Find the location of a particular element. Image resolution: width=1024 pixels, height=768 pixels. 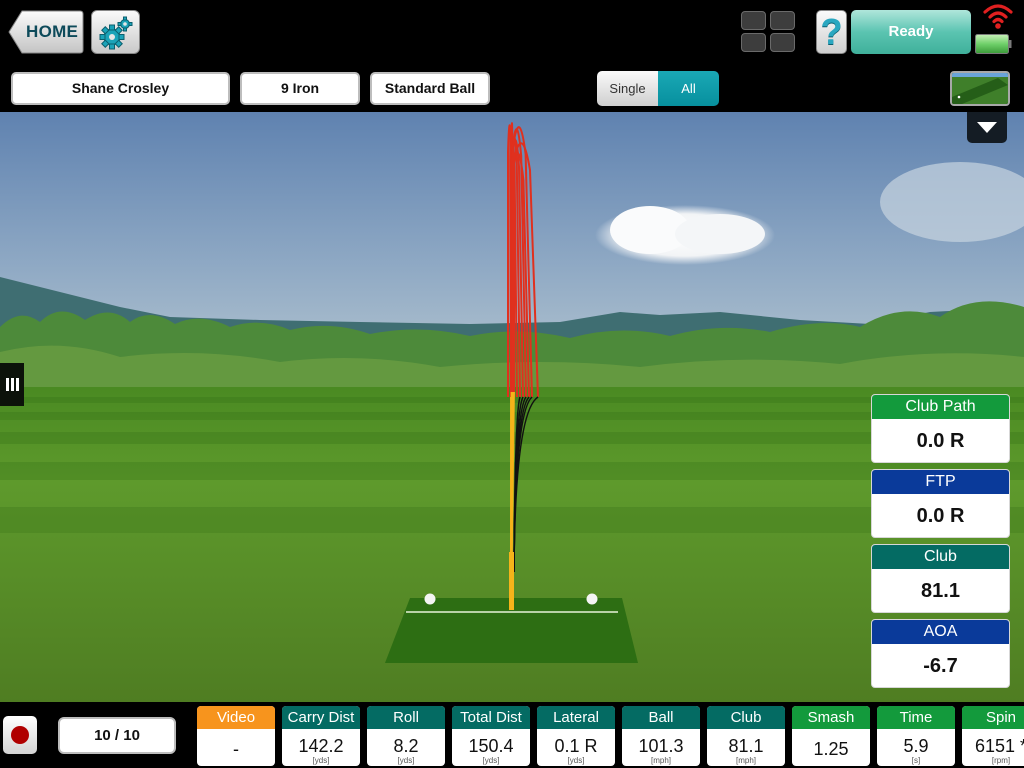

stat-value: 150.4 is located at coordinates (491, 746).